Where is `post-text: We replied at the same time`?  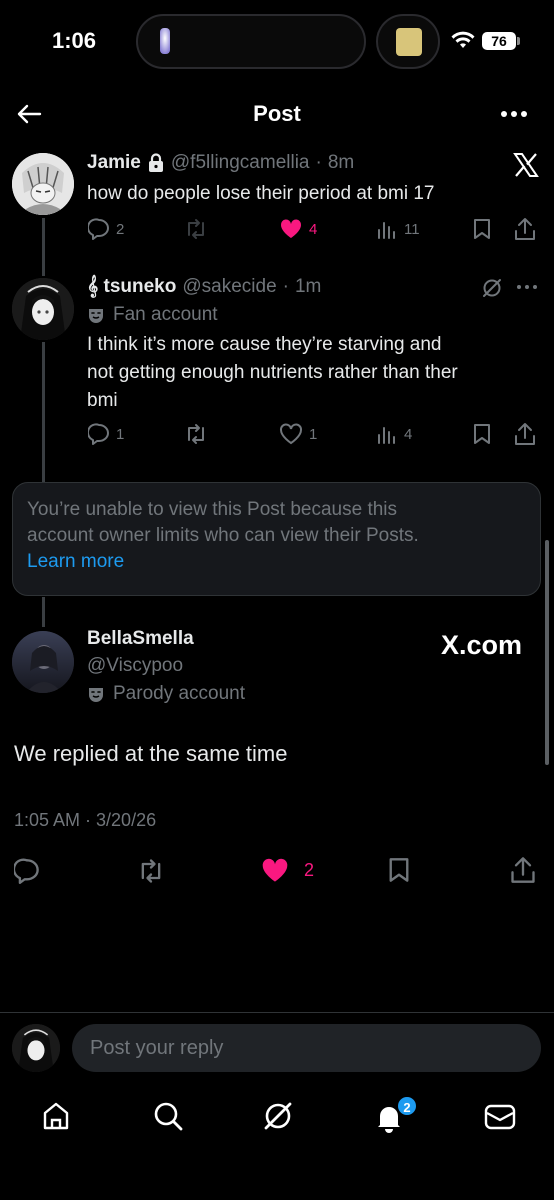 post-text: We replied at the same time is located at coordinates (151, 753).